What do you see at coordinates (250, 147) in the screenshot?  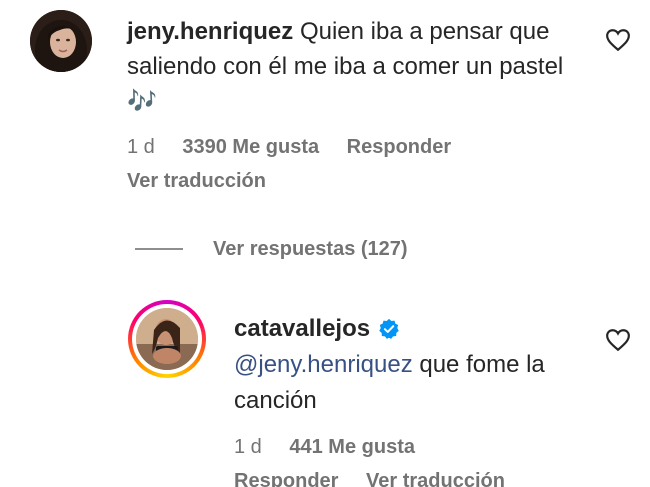 I see `comment-likes: 3390 Me gusta` at bounding box center [250, 147].